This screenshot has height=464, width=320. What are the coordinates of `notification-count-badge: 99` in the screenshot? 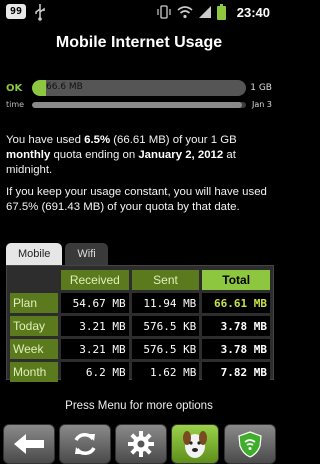 It's located at (16, 11).